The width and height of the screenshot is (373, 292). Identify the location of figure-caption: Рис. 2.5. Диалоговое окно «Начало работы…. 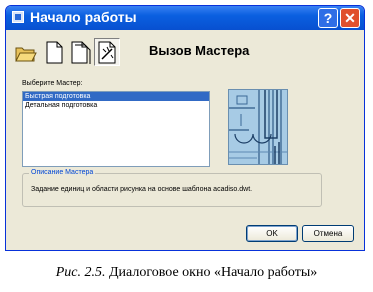
(186, 273).